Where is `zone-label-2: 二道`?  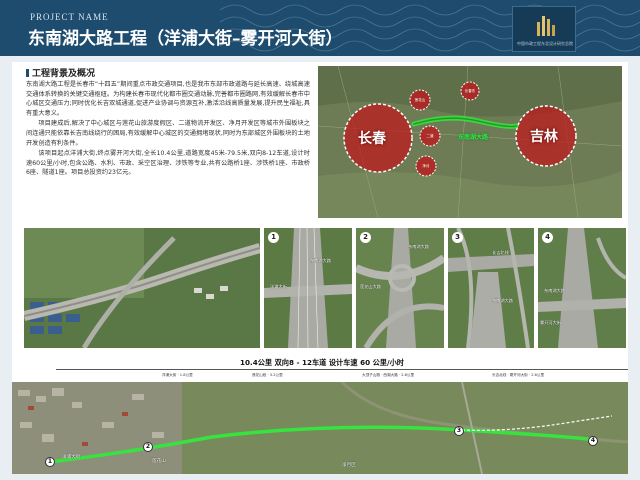 zone-label-2: 二道 is located at coordinates (430, 136).